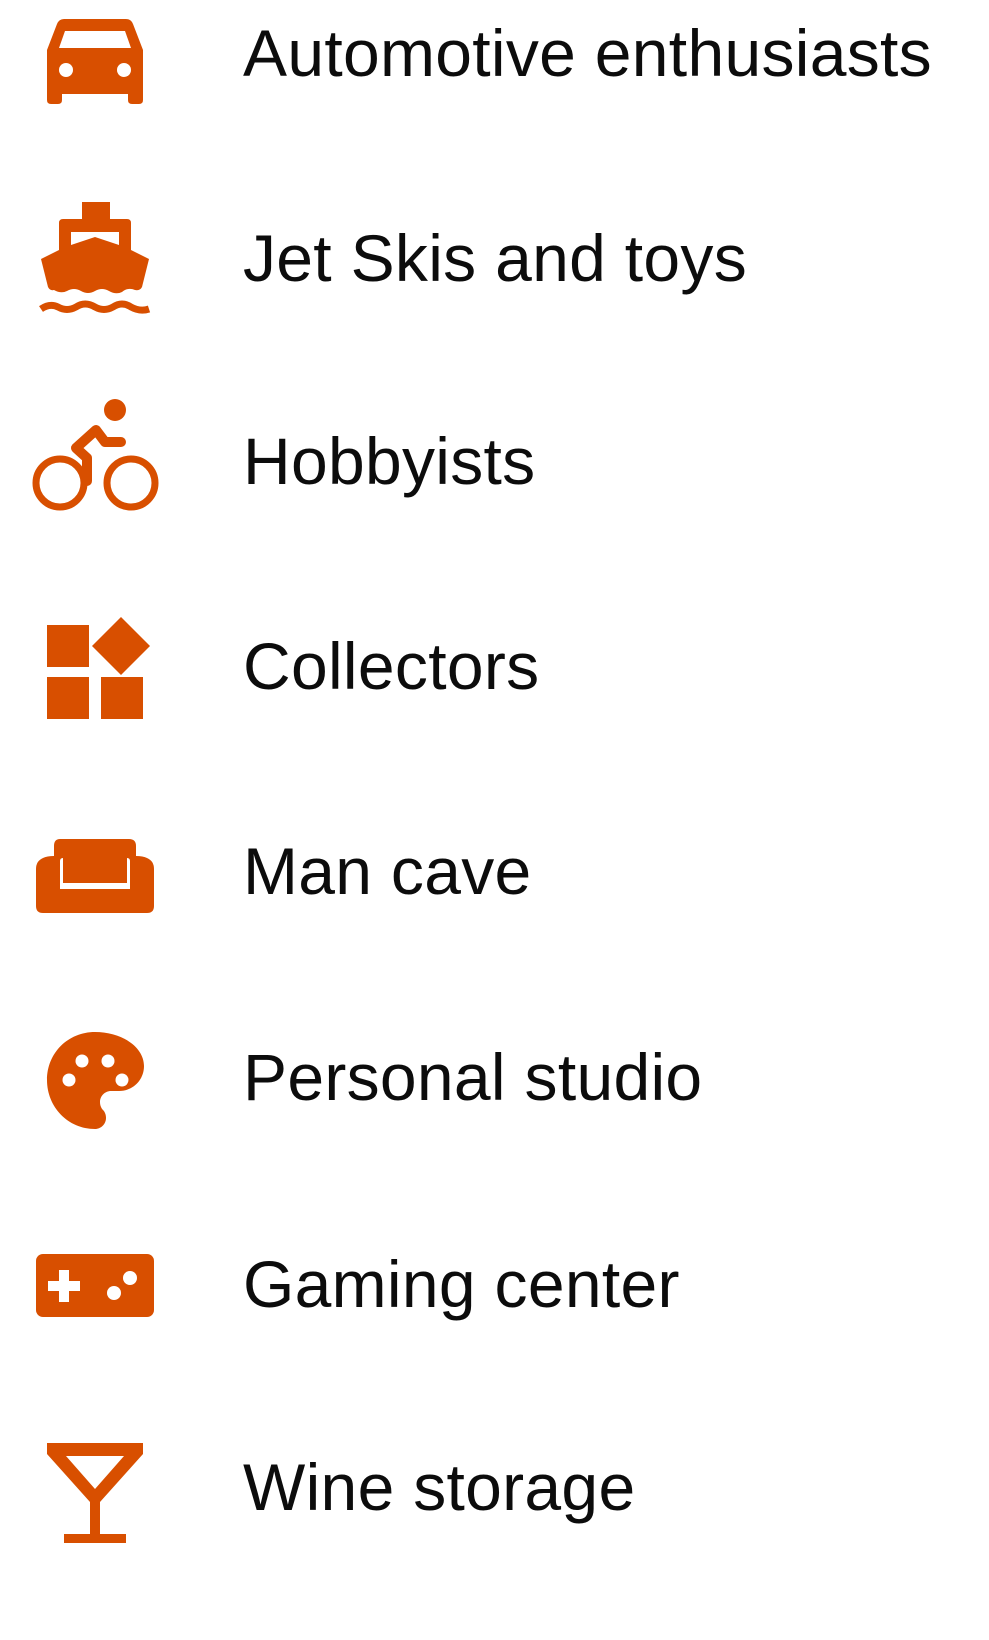 This screenshot has height=1640, width=989. Describe the element at coordinates (95, 876) in the screenshot. I see `couch-icon` at that location.